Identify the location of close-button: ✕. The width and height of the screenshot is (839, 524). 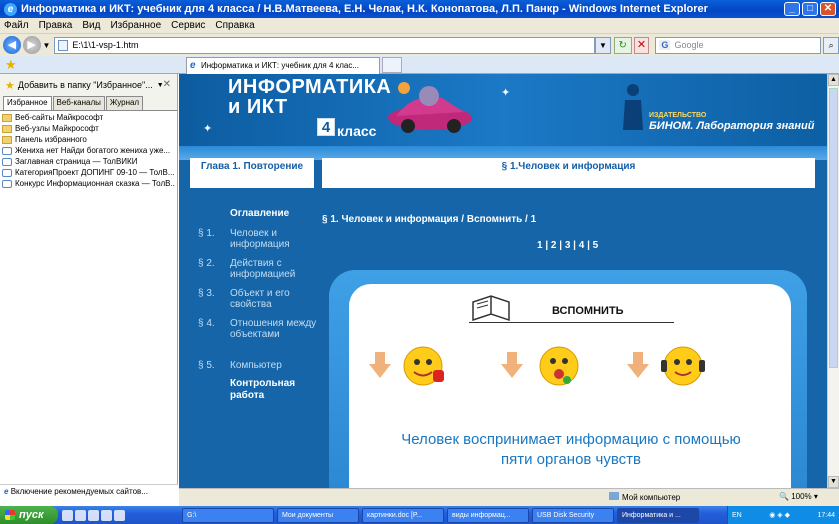
(828, 9).